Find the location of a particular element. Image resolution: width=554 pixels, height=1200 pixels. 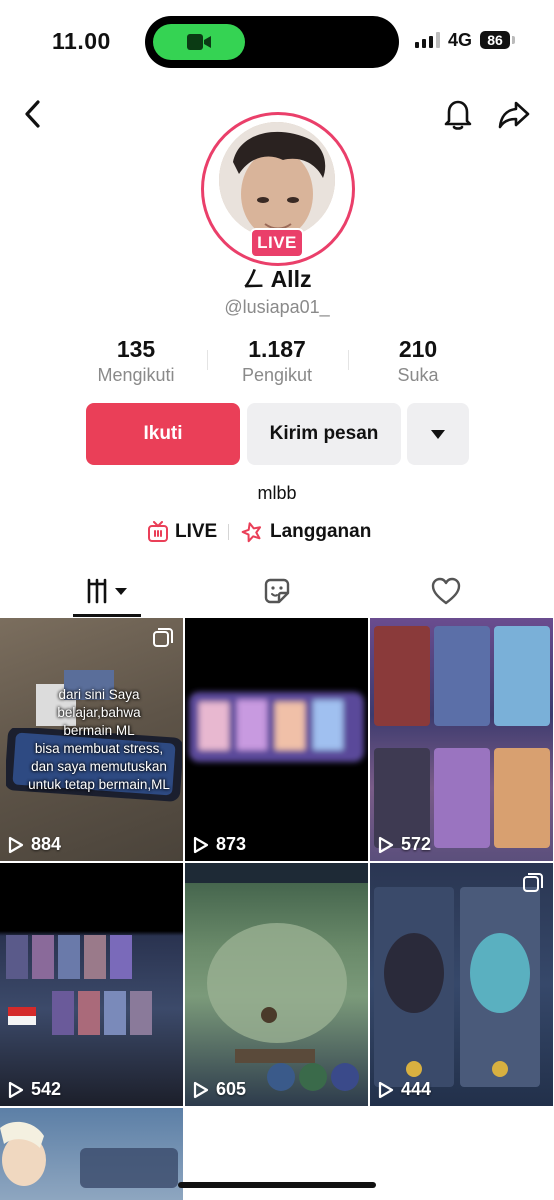

video-tile is located at coordinates (91, 1154).